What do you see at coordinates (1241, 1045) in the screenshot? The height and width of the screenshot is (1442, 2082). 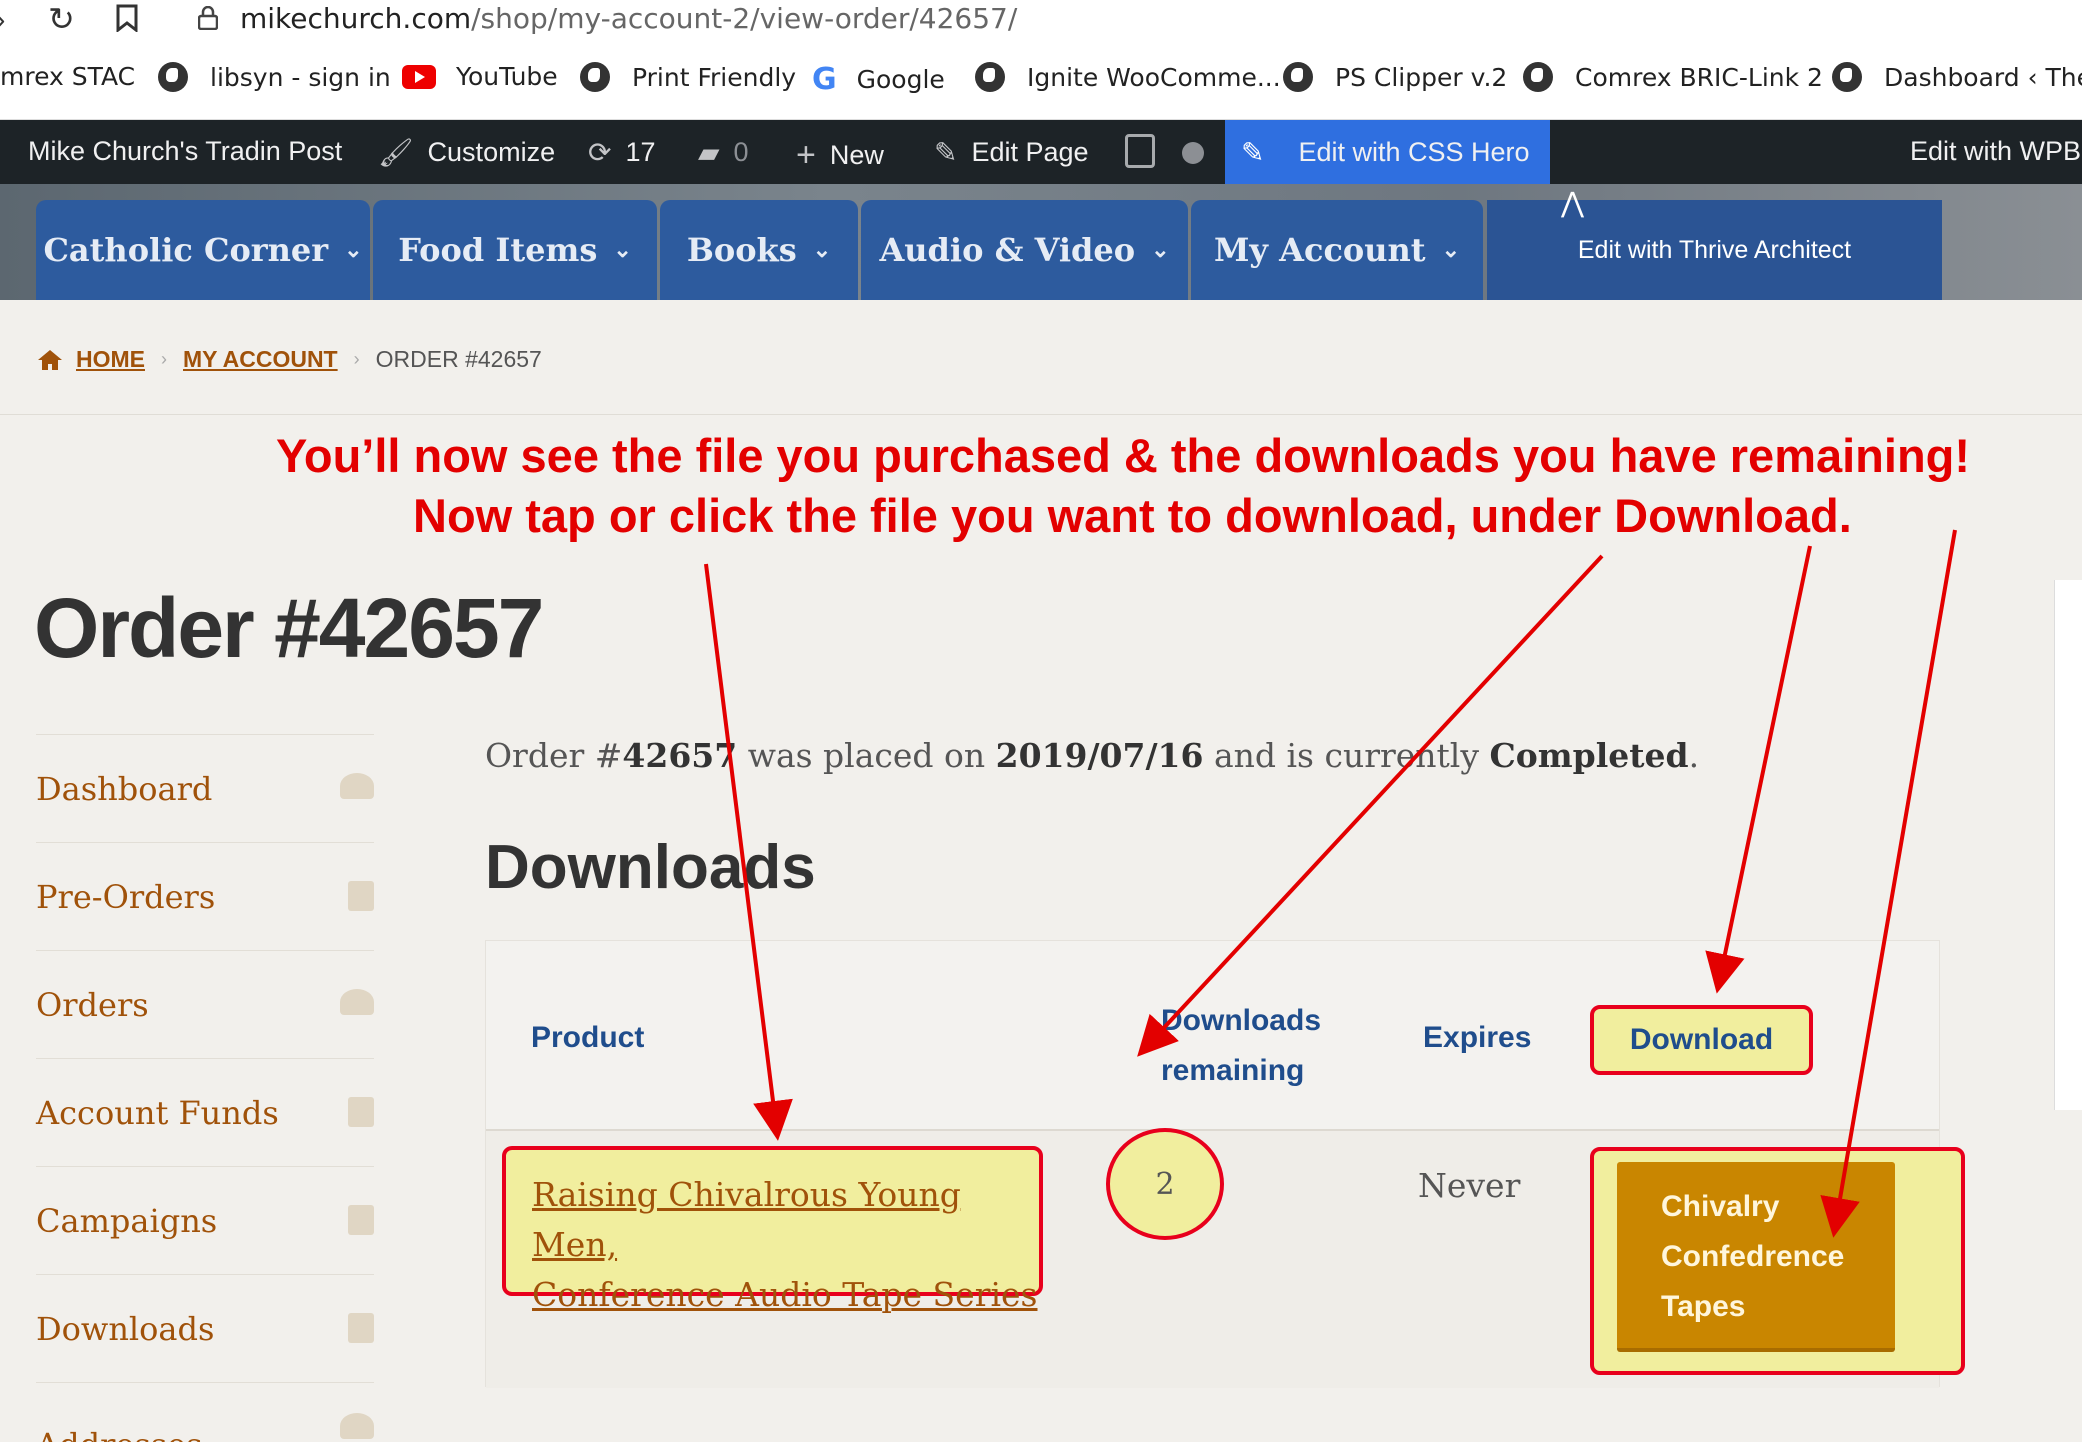 I see `column-header-remaining: Downloads remaining` at bounding box center [1241, 1045].